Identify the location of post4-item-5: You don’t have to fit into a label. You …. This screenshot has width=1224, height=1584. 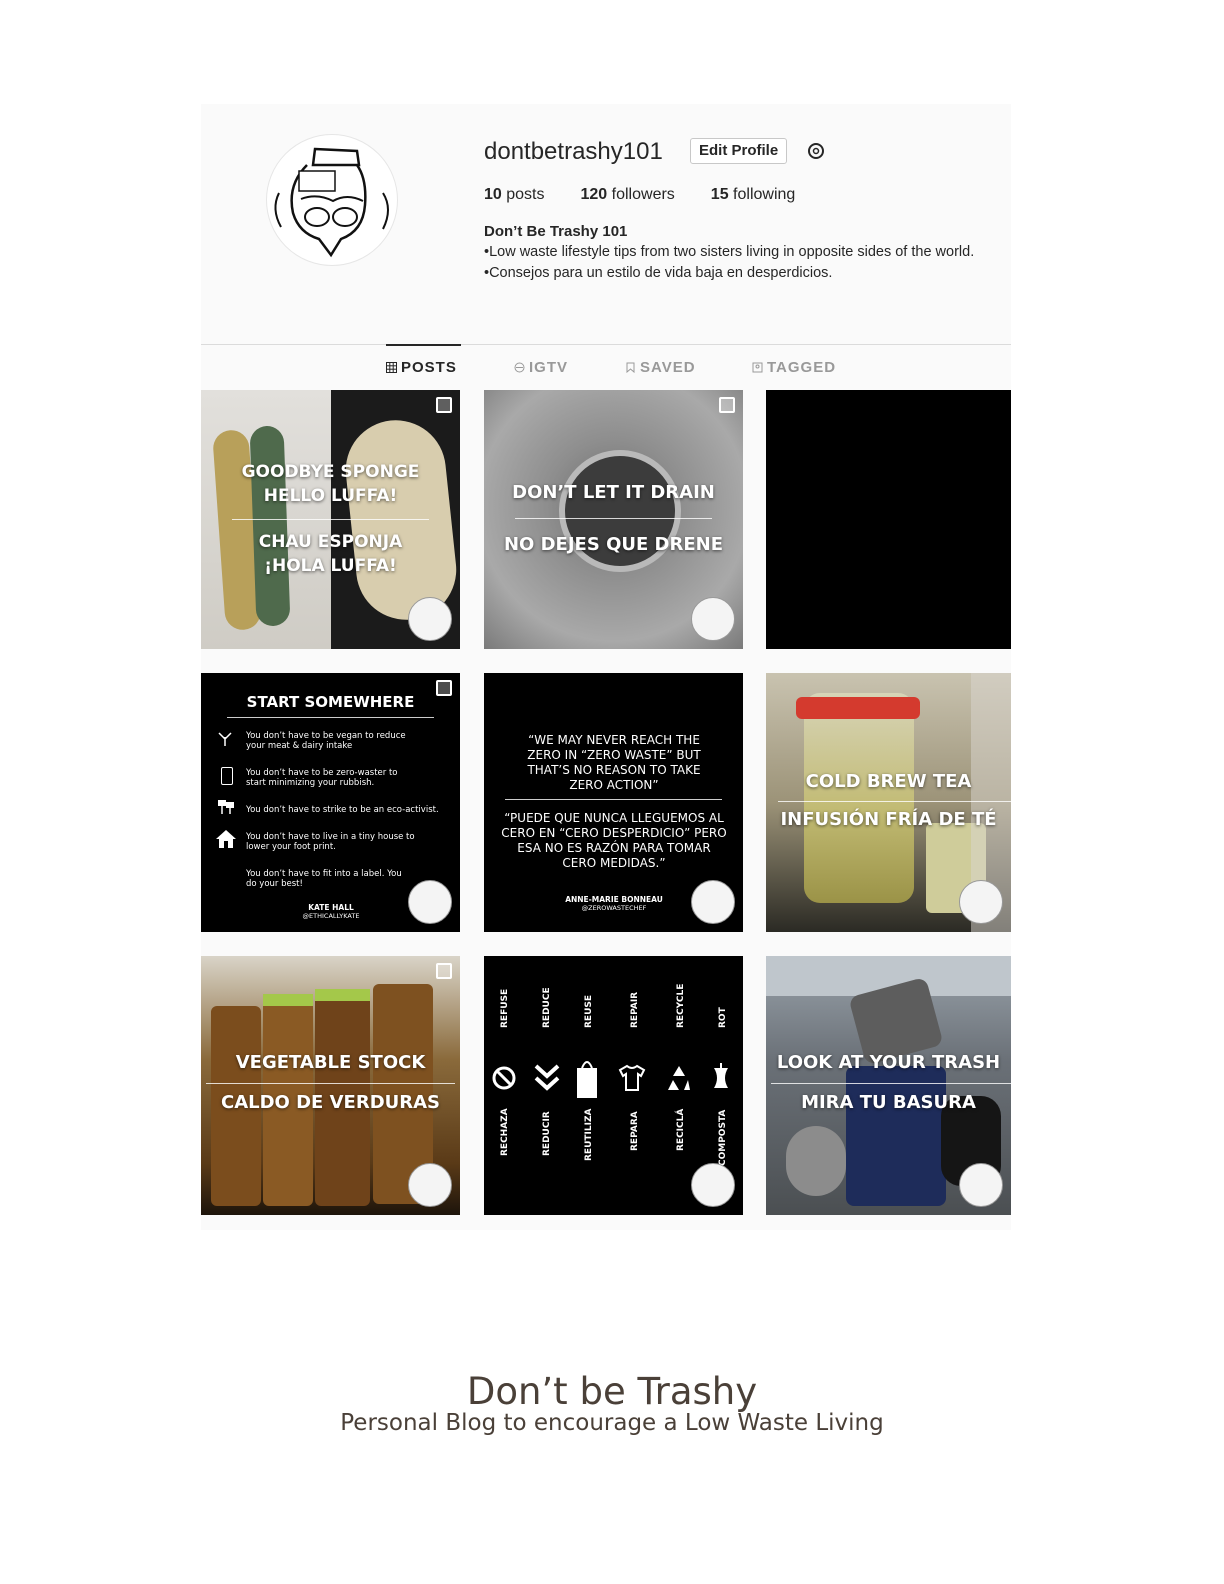
(324, 879).